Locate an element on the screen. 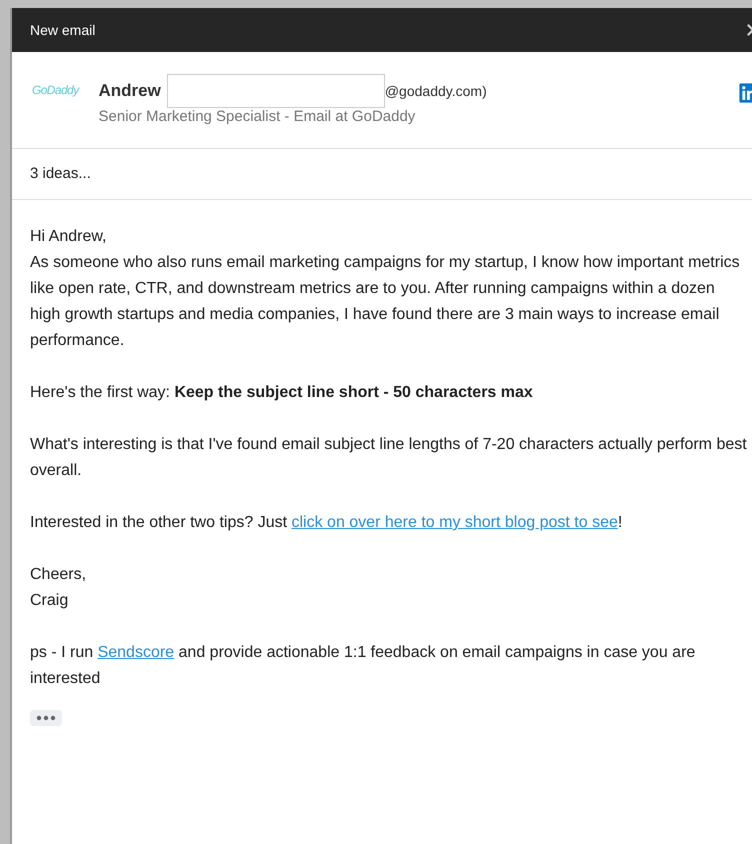 This screenshot has height=844, width=752. body-text: Interested in the other two tips? Just click on over here to my short blog post to see! is located at coordinates (327, 523).